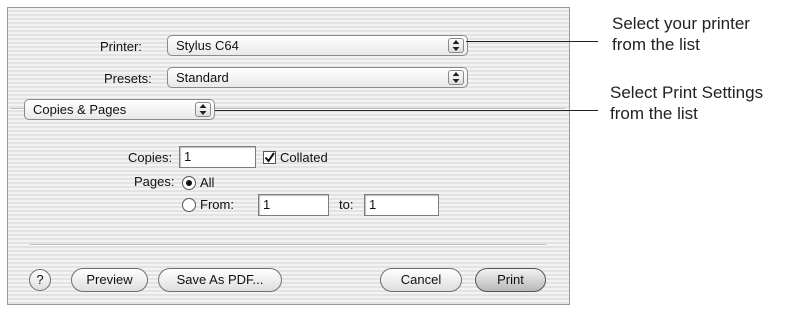 The height and width of the screenshot is (310, 802). I want to click on collated-checkbox, so click(269, 157).